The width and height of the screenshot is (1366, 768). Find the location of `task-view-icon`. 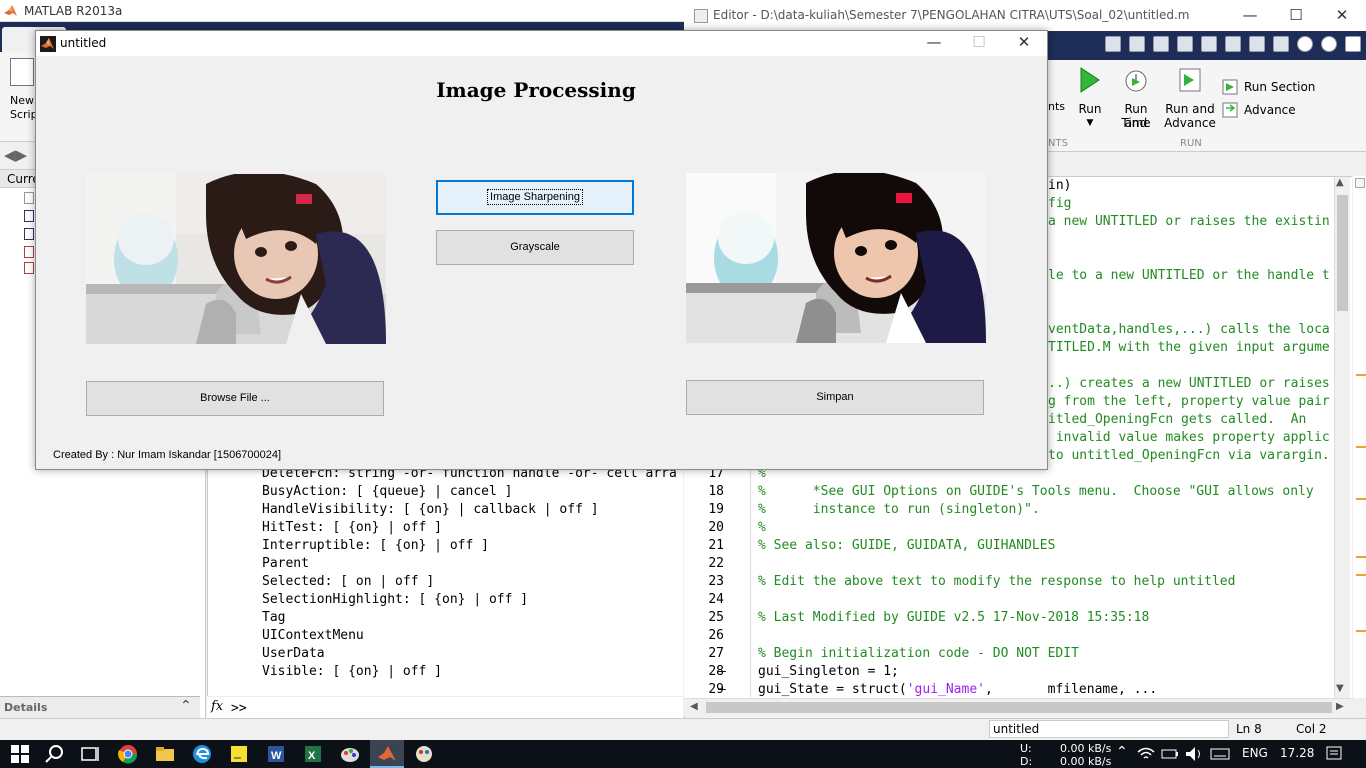

task-view-icon is located at coordinates (90, 754).